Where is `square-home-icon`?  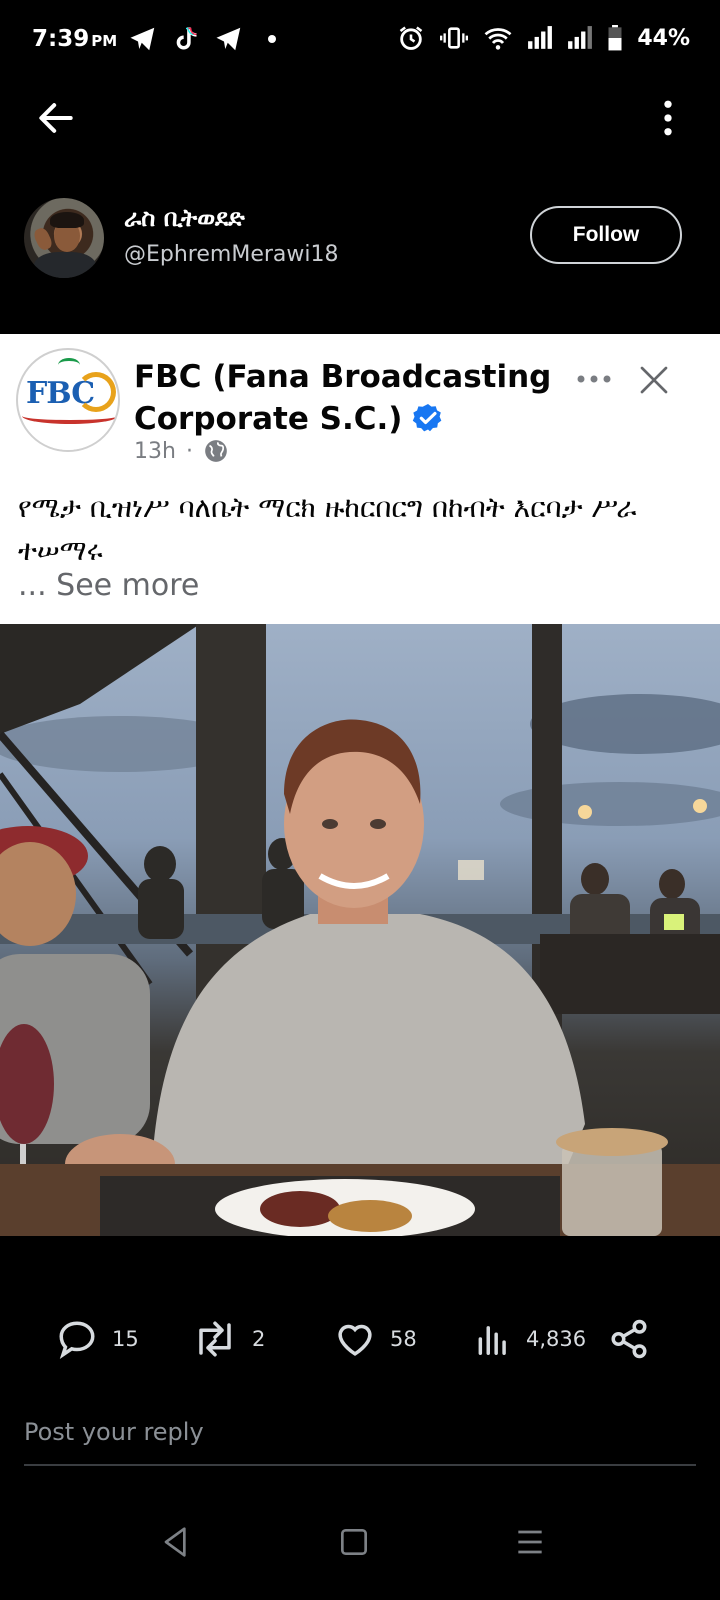 square-home-icon is located at coordinates (354, 1542).